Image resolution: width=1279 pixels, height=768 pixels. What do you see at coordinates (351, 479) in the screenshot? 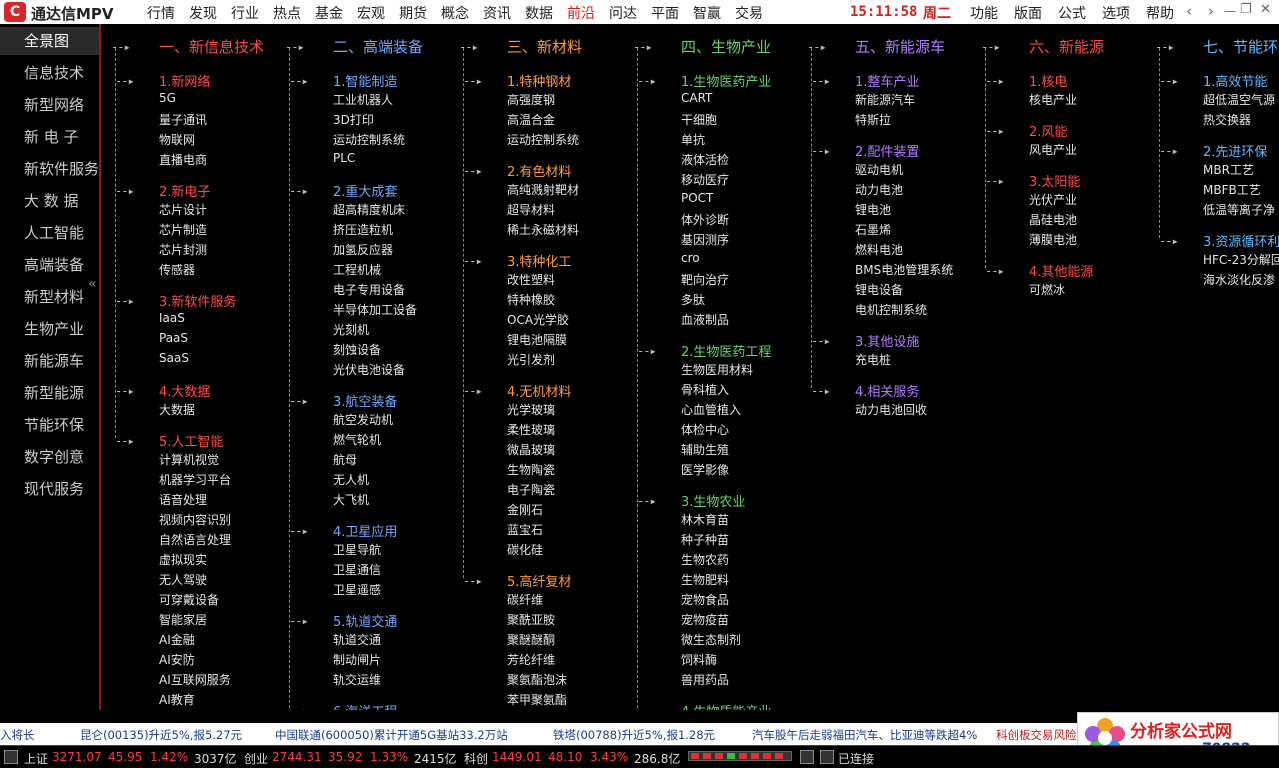
I see `leaf-item: 无人机` at bounding box center [351, 479].